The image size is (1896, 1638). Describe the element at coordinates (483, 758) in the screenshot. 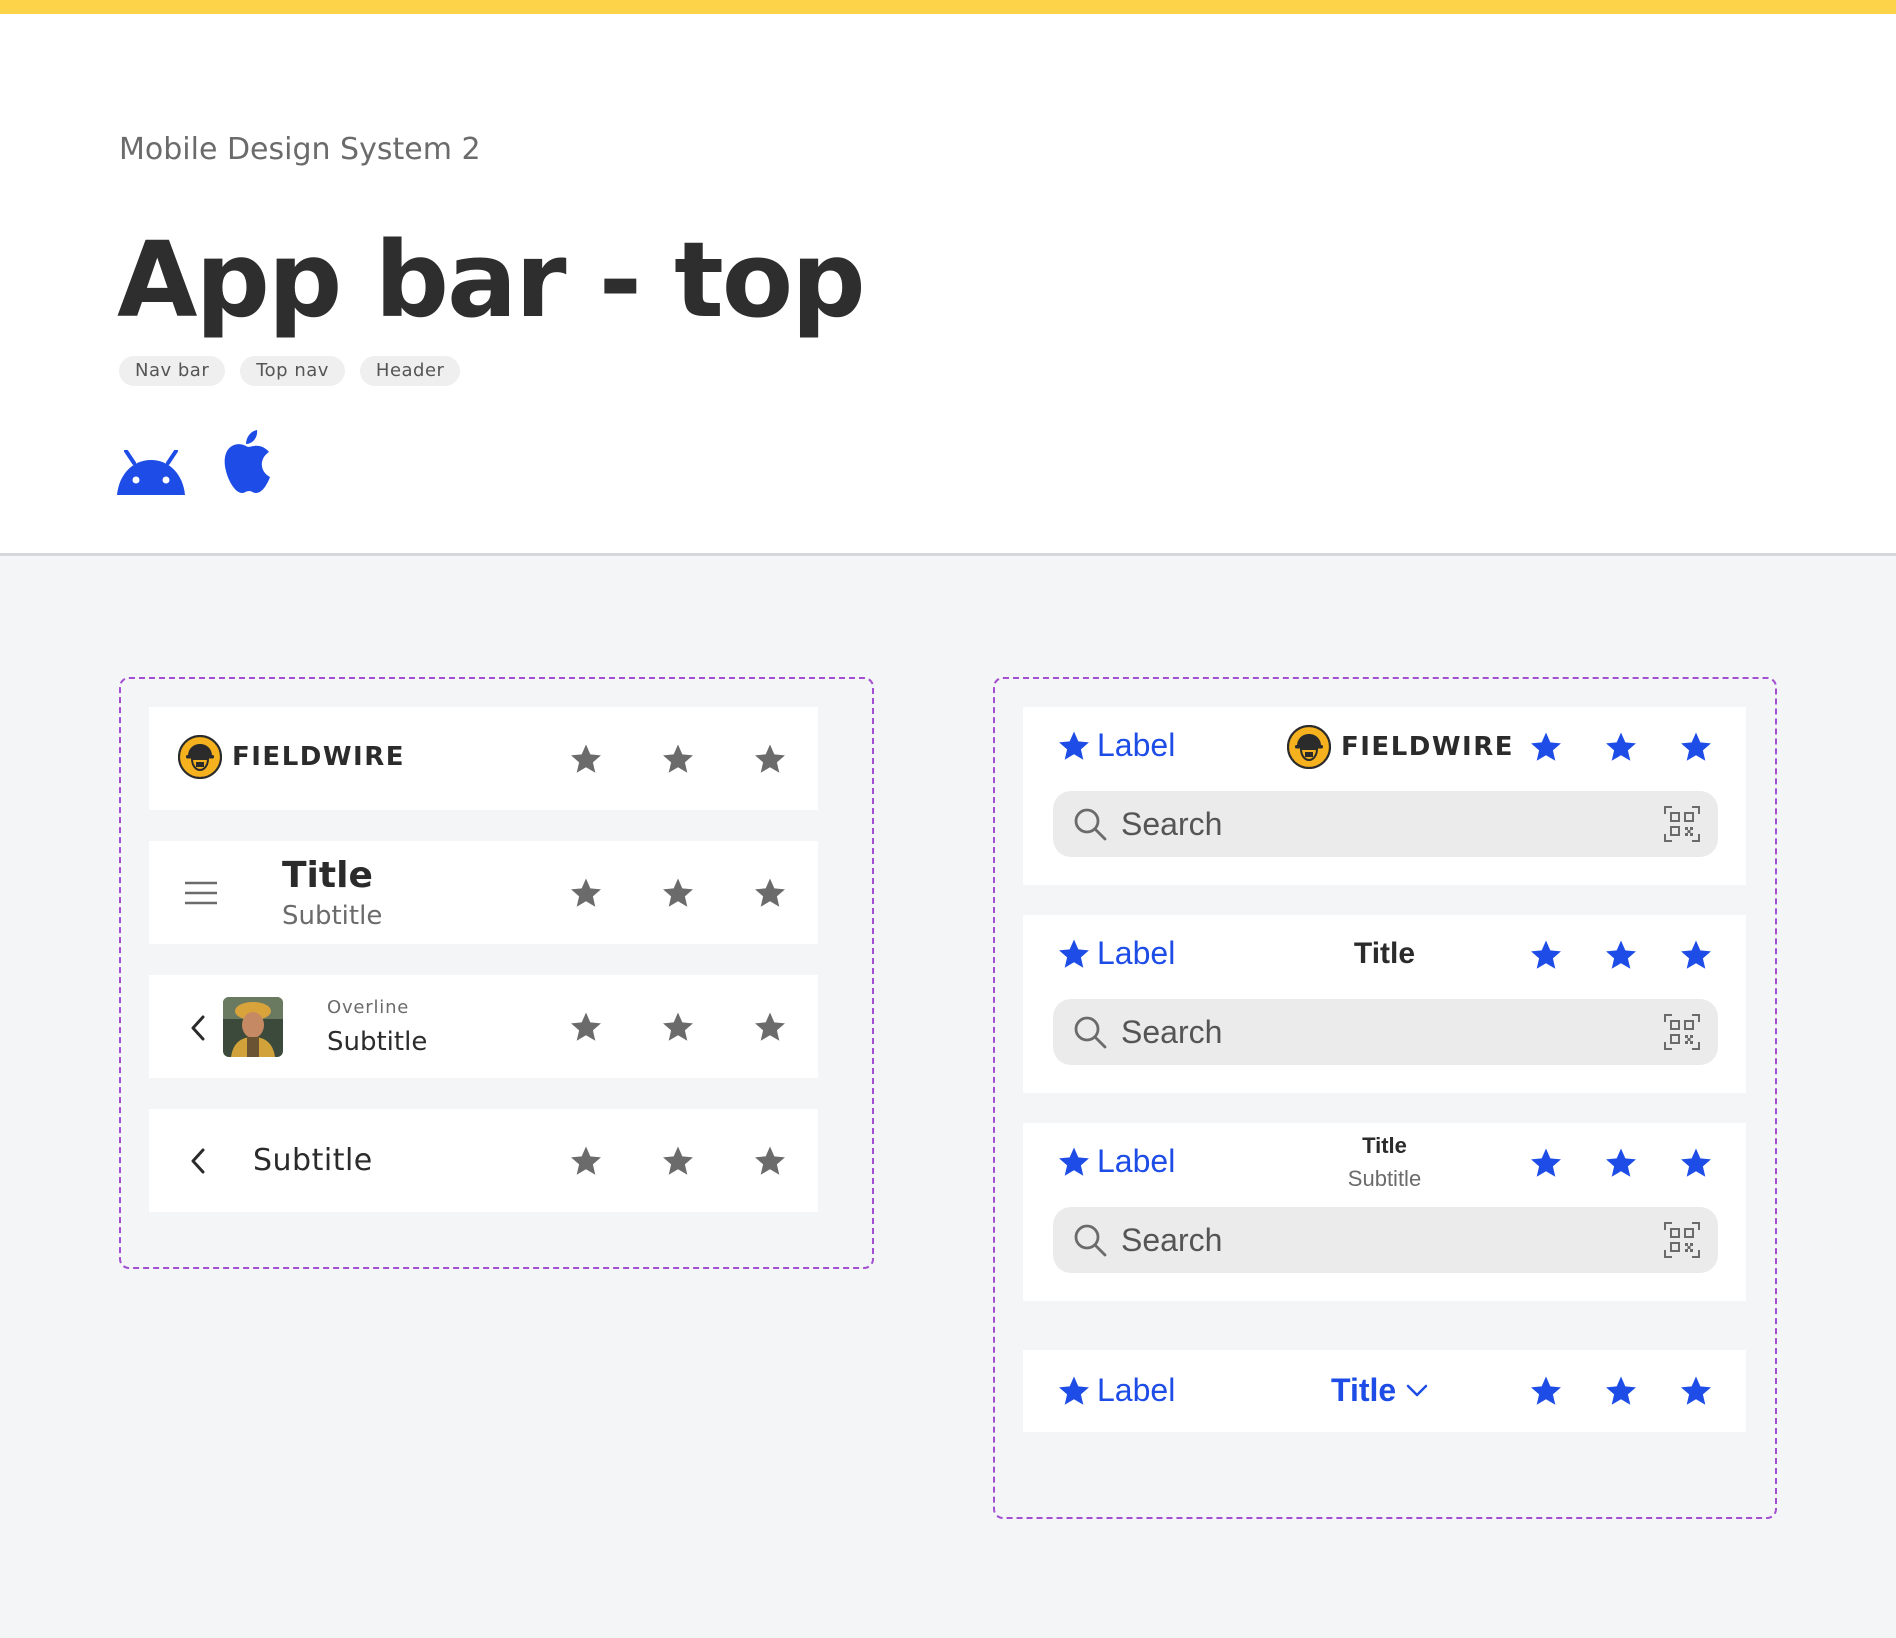

I see `android-app-bar-brand: FIELDWIRE` at that location.